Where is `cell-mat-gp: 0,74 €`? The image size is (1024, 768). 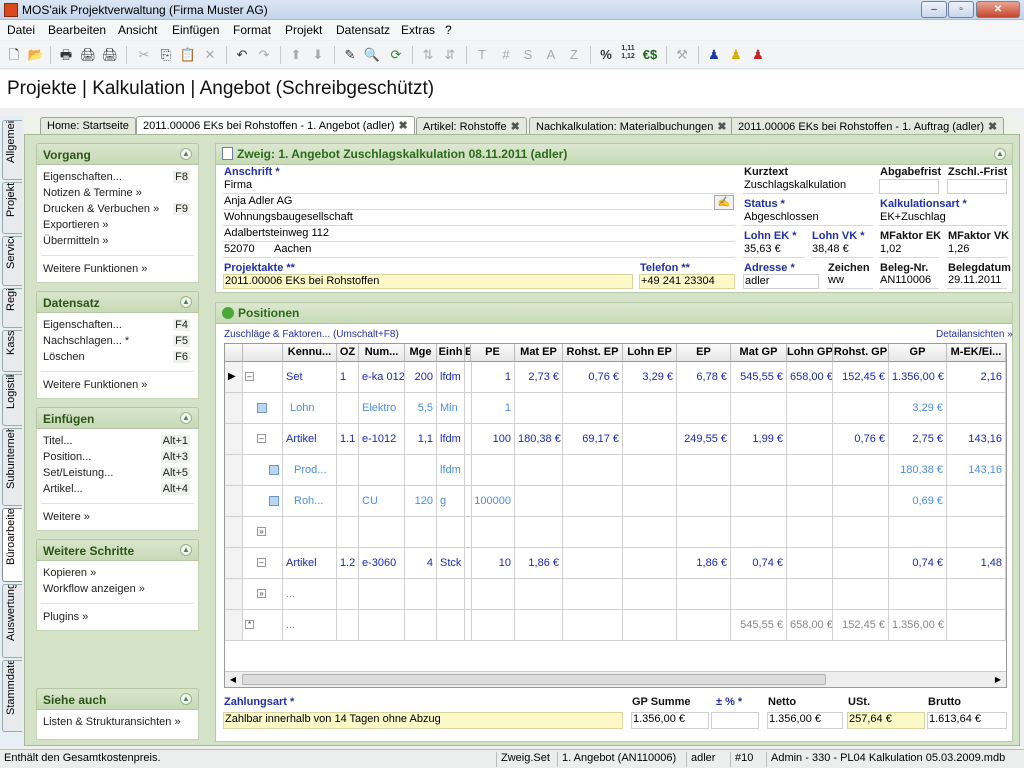 cell-mat-gp: 0,74 € is located at coordinates (759, 563).